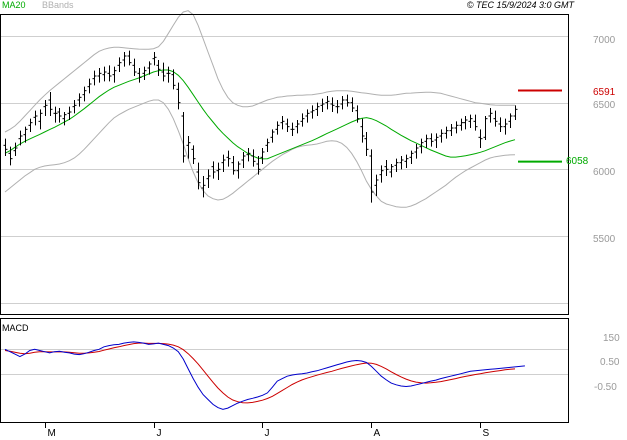  Describe the element at coordinates (577, 161) in the screenshot. I see `support-label: 6058` at that location.